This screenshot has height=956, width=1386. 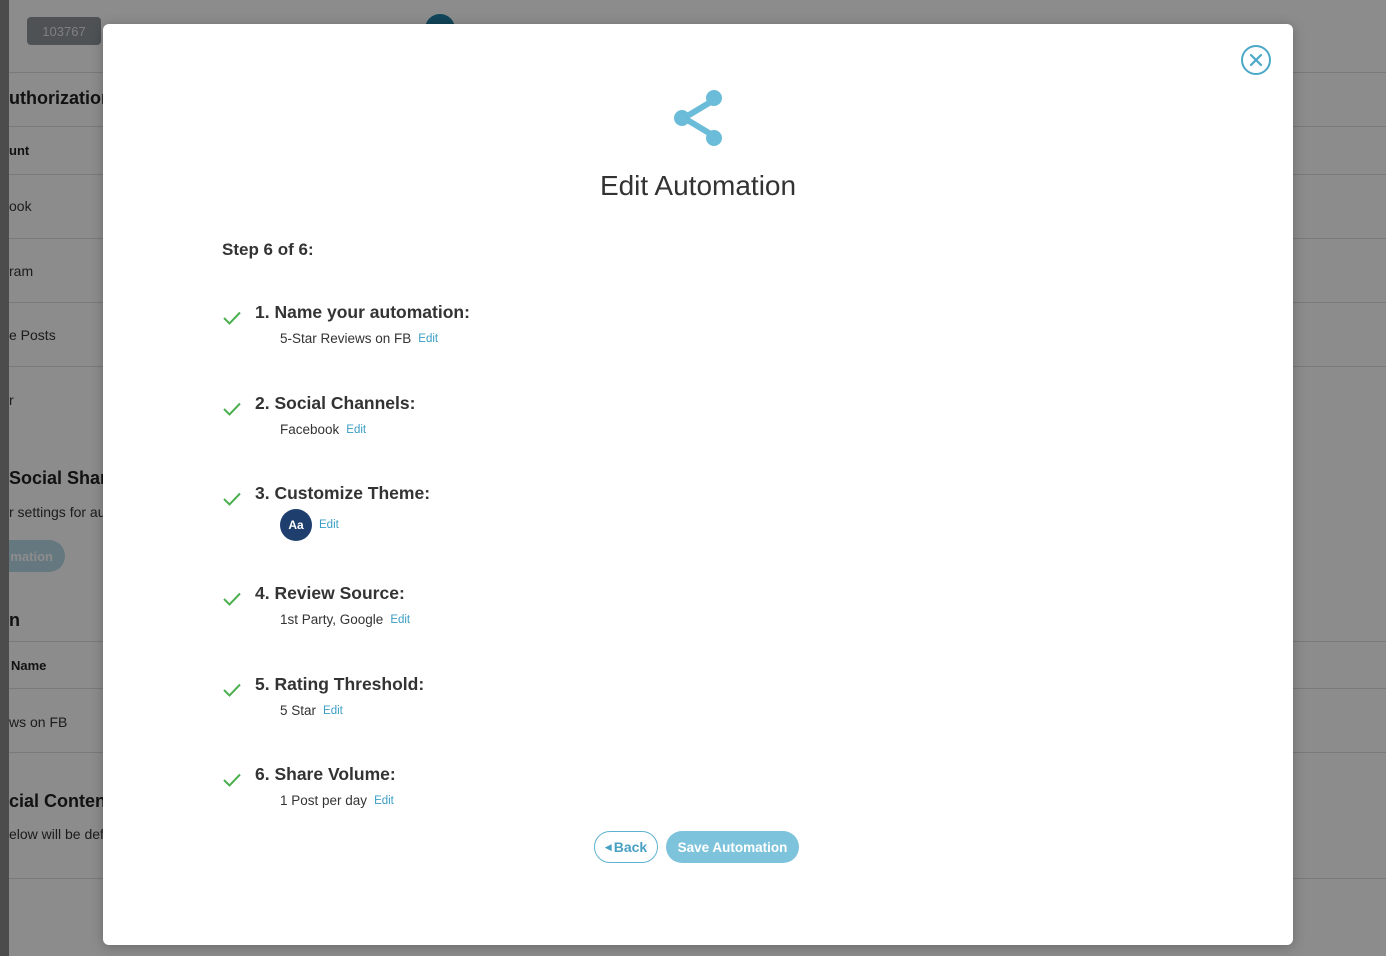 I want to click on step-title: 5. Rating Threshold:, so click(x=340, y=684).